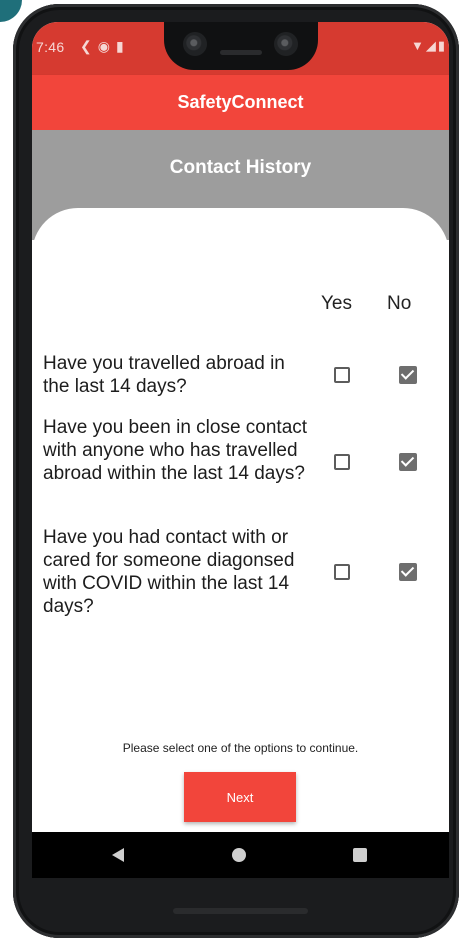 This screenshot has width=459, height=940. What do you see at coordinates (336, 303) in the screenshot?
I see `column-header-yes: Yes` at bounding box center [336, 303].